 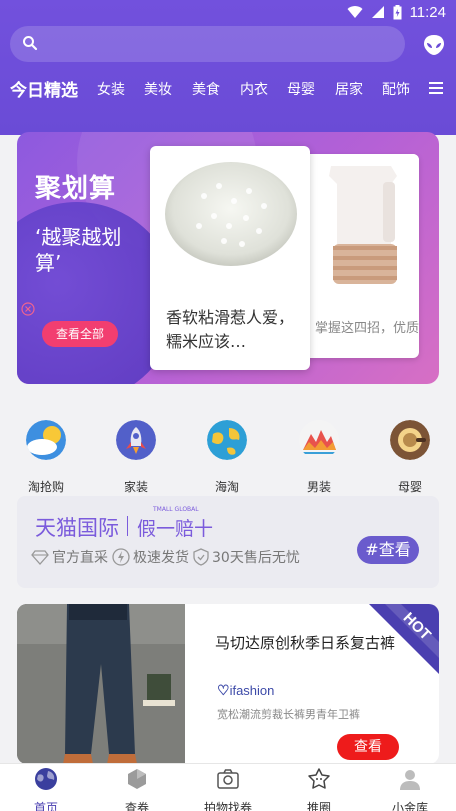 I want to click on nav-label: 首页, so click(x=45, y=806).